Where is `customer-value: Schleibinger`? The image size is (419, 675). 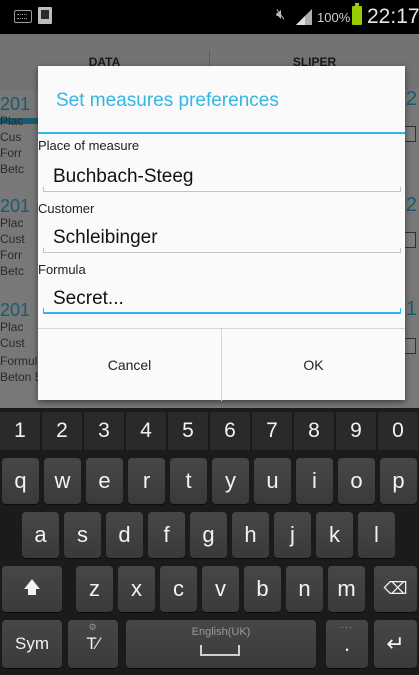
customer-value: Schleibinger is located at coordinates (105, 237).